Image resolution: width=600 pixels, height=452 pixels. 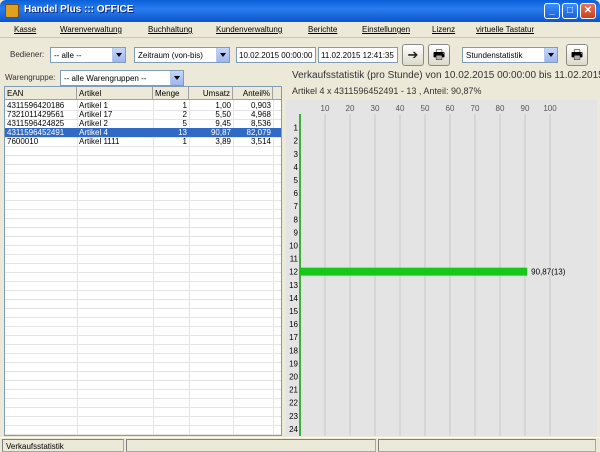 I want to click on status-bar: Verkaufsstatistik, so click(x=300, y=444).